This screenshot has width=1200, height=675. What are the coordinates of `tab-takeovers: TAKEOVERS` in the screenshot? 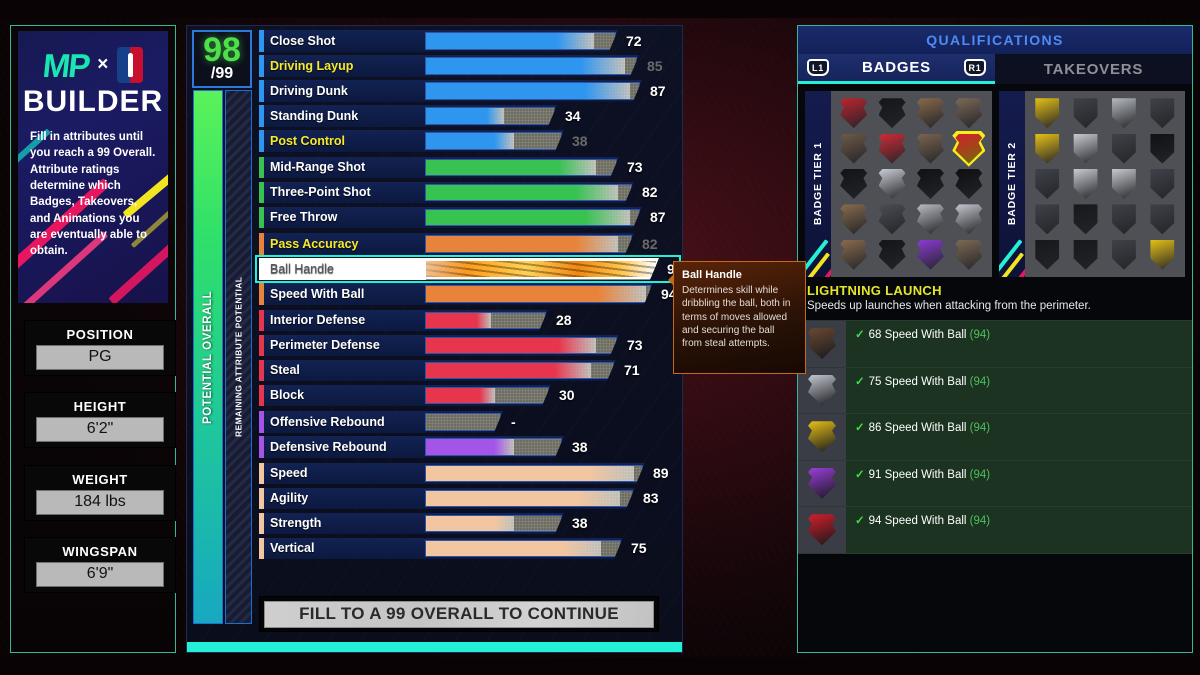 It's located at (1093, 69).